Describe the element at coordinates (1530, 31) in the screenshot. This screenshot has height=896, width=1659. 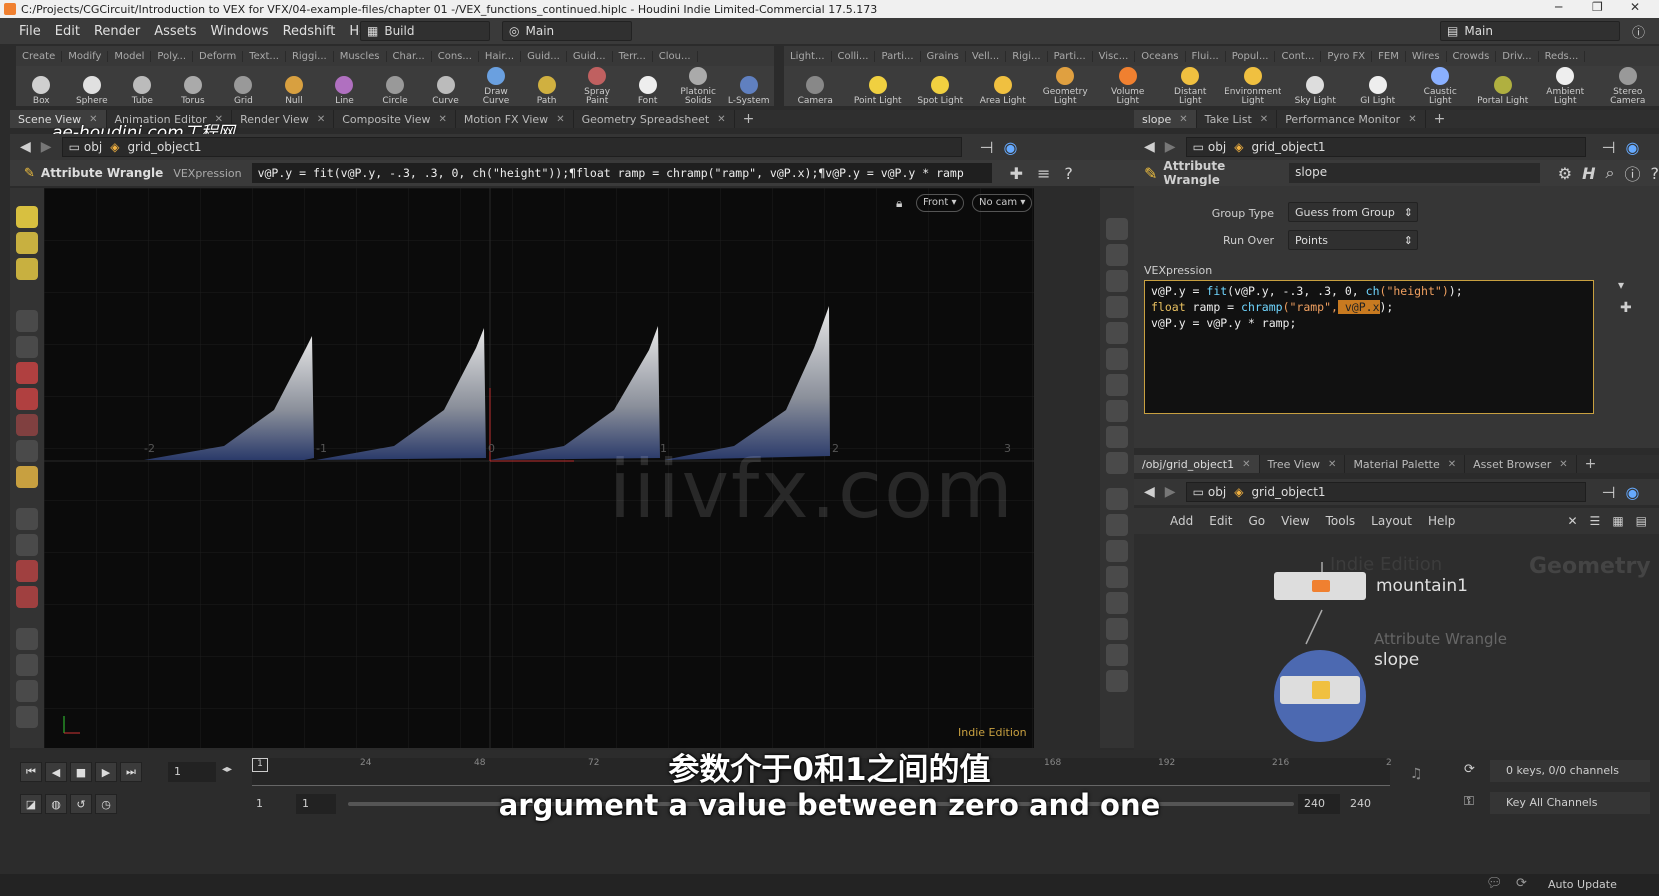
I see `desktop-main-right-select: ▤ Main` at that location.